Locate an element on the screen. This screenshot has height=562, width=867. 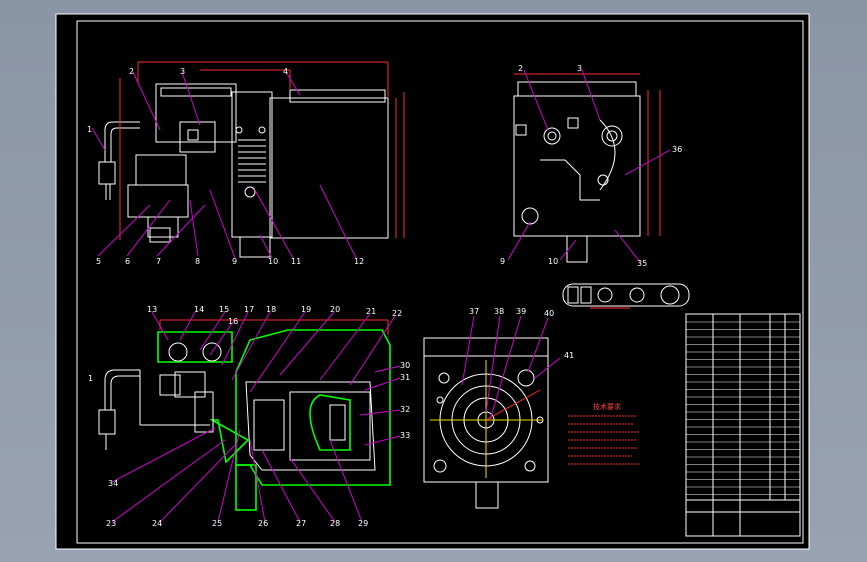
part-label: 34 is located at coordinates (113, 483).